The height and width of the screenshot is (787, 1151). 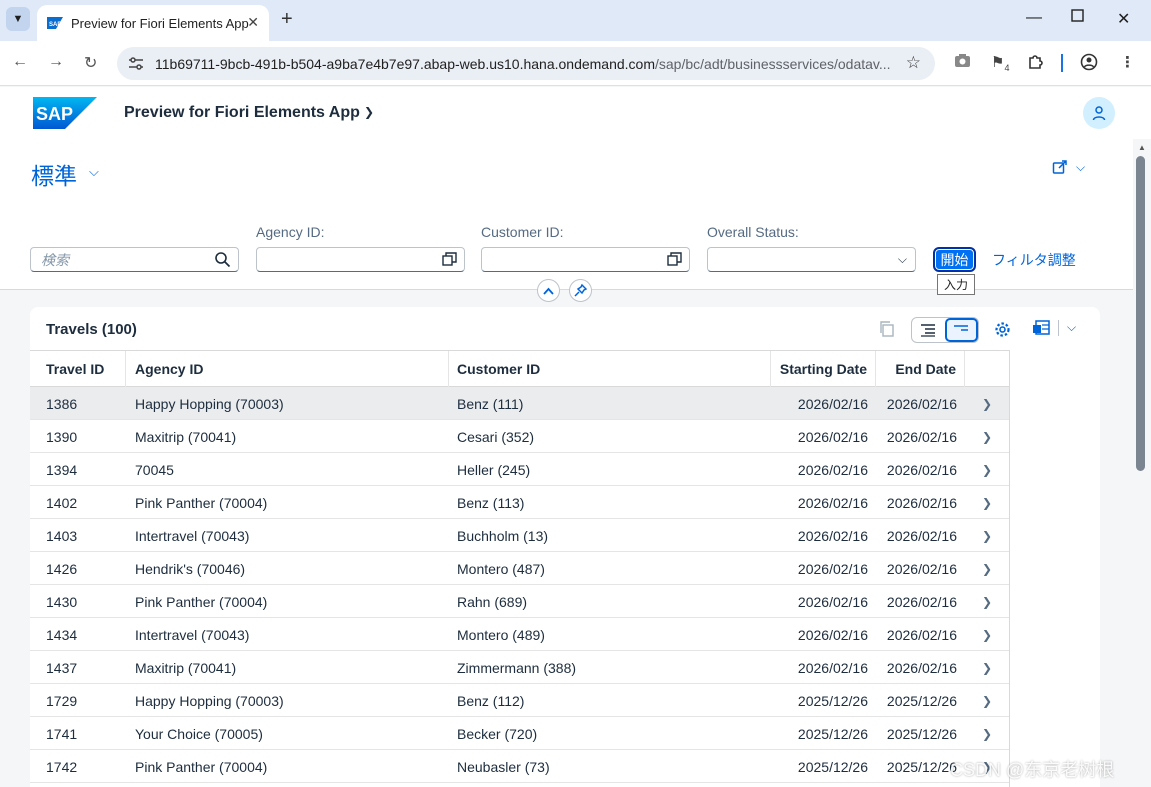 I want to click on overall-status-select: ⌵, so click(x=811, y=259).